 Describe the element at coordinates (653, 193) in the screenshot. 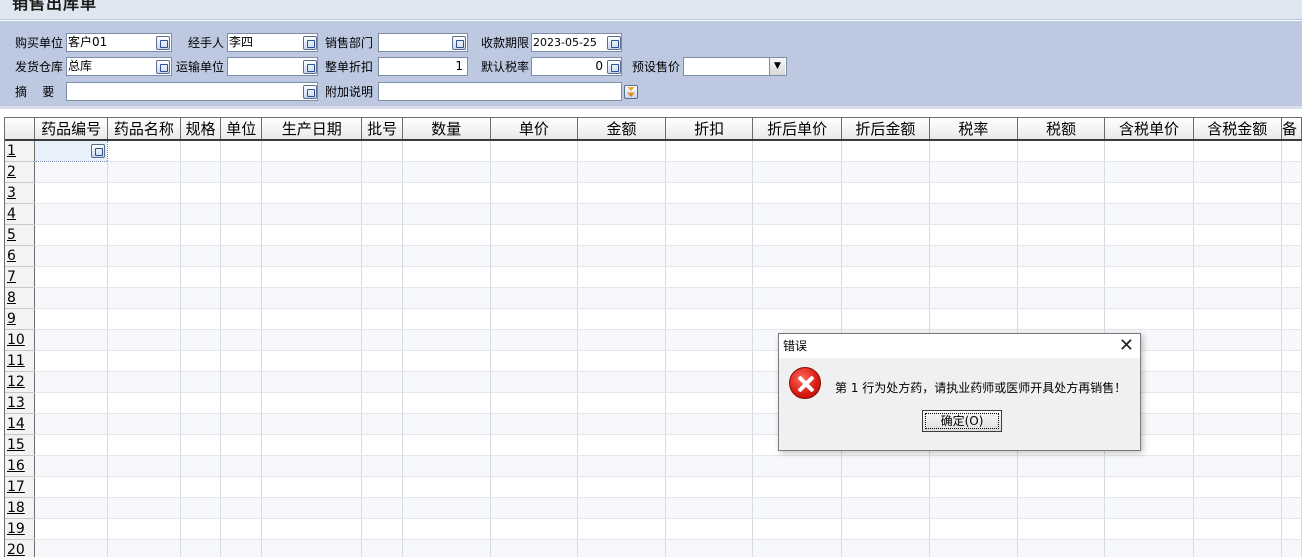

I see `table-row: 3` at that location.